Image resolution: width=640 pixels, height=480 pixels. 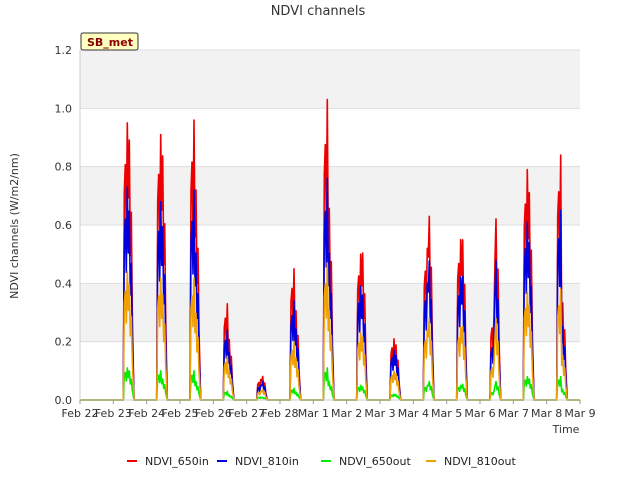 What do you see at coordinates (479, 413) in the screenshot?
I see `x-tick-label: Mar 6` at bounding box center [479, 413].